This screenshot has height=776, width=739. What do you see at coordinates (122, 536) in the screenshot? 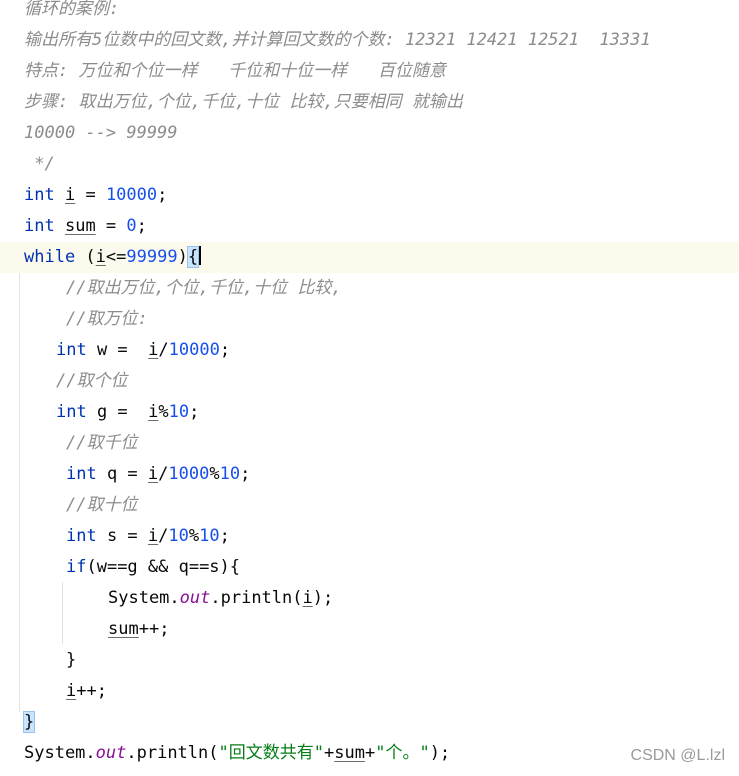
I see `code-token: s =` at bounding box center [122, 536].